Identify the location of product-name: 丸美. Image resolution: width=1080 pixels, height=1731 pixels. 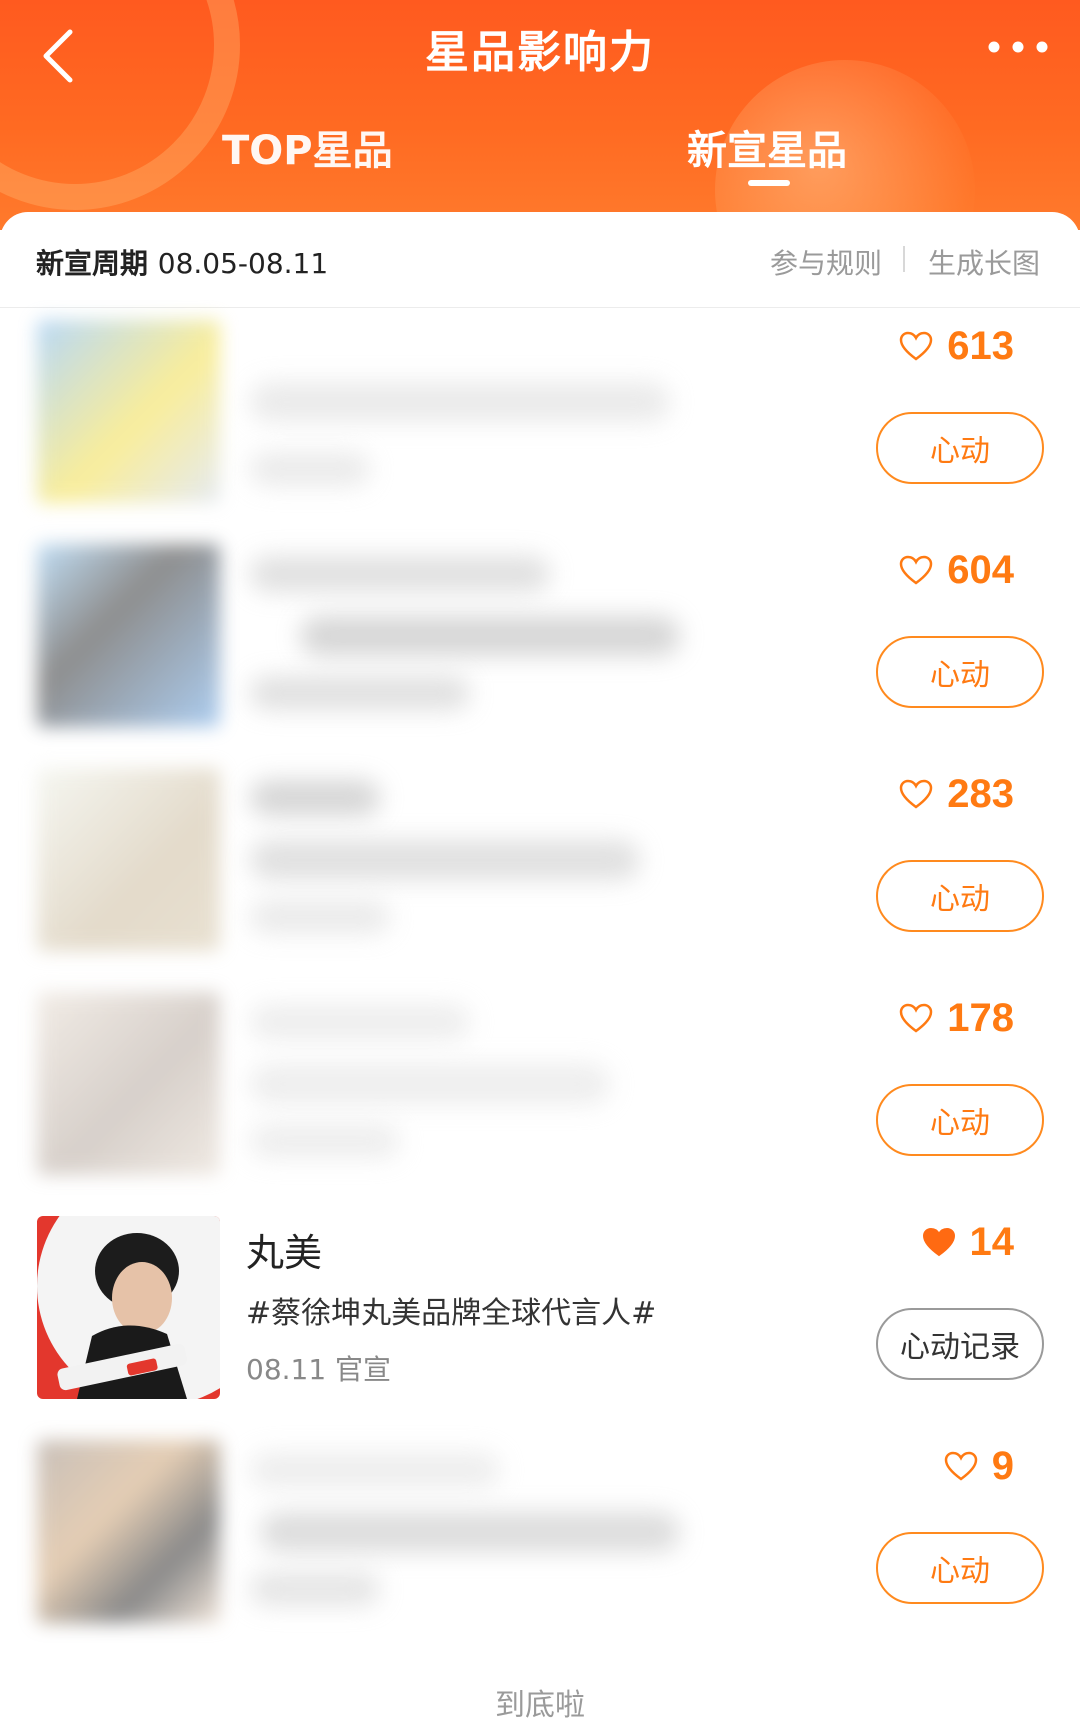
(284, 1253).